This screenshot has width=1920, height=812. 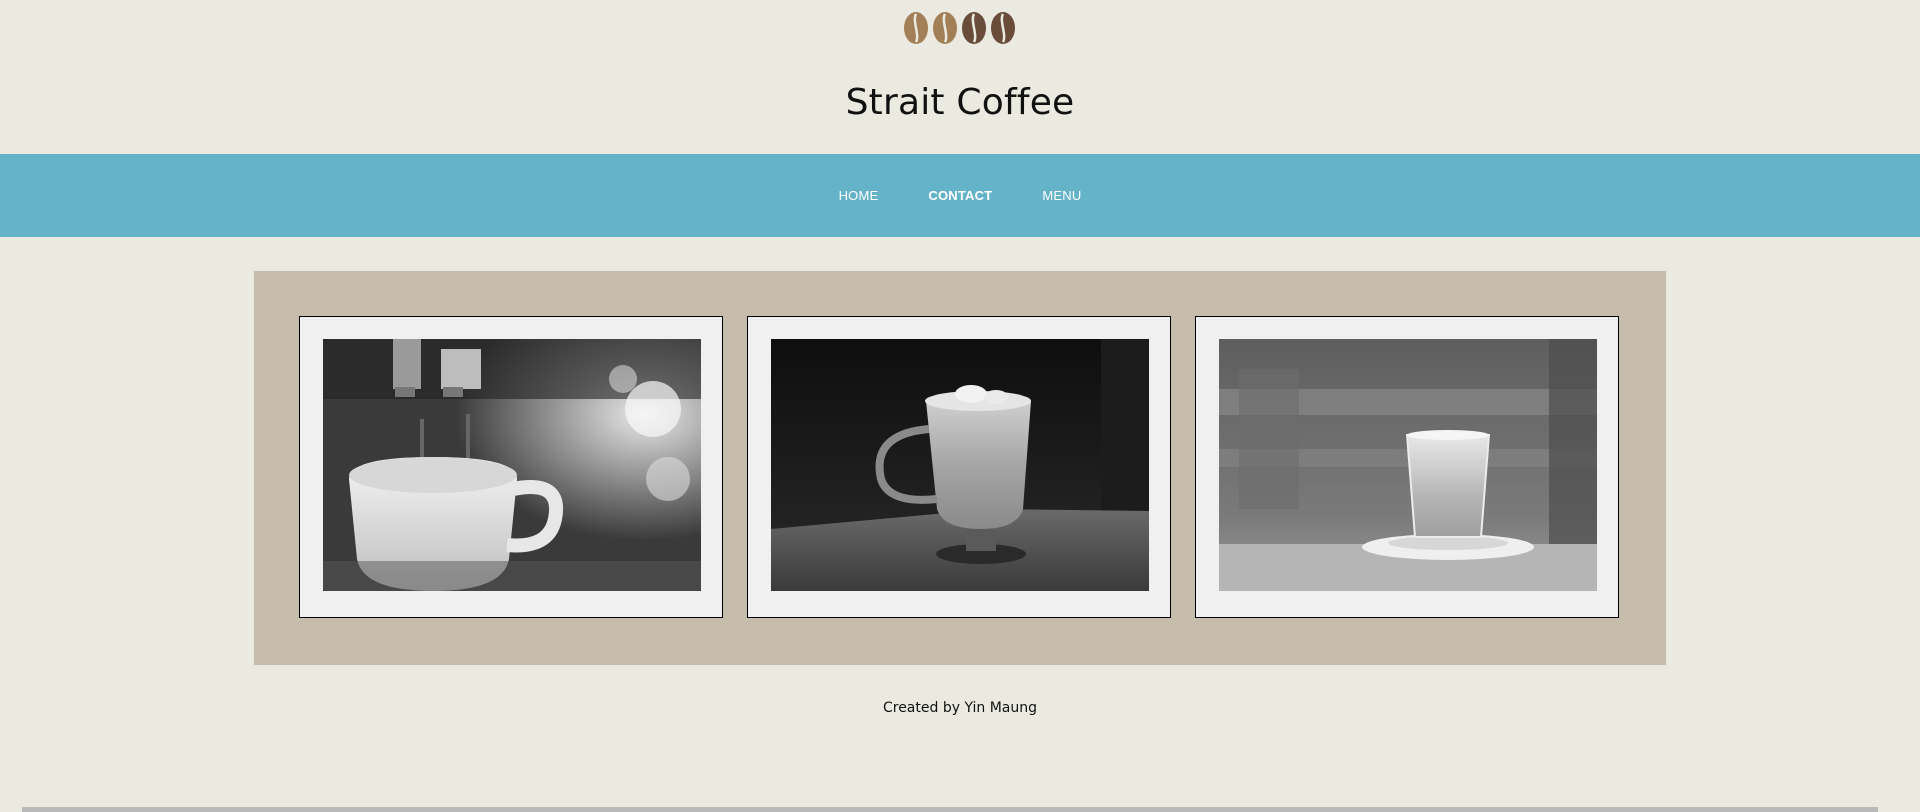 I want to click on coffee-beans-icon, so click(x=959, y=28).